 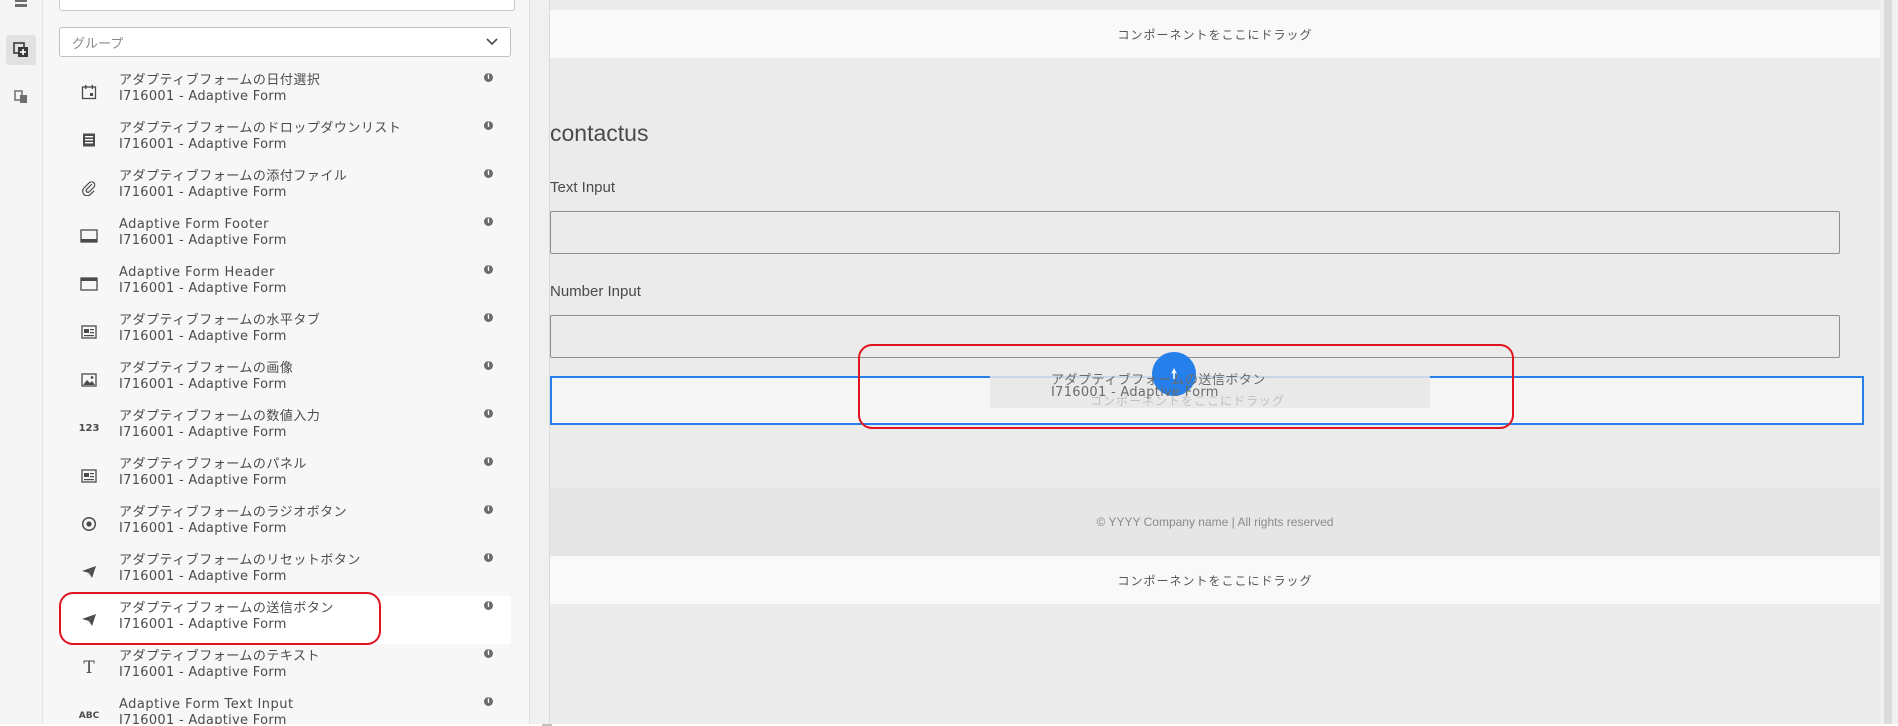 What do you see at coordinates (1215, 34) in the screenshot?
I see `drop-zone-top: コンポーネントをここにドラッグ` at bounding box center [1215, 34].